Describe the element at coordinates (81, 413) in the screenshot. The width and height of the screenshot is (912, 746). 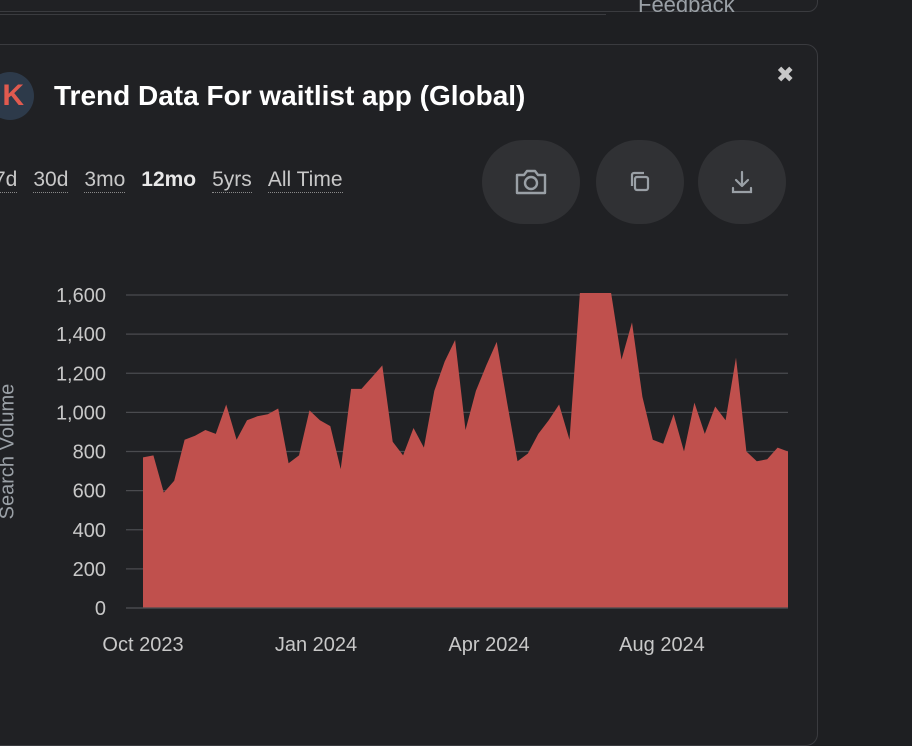
I see `y-tick-label: 1,000` at that location.